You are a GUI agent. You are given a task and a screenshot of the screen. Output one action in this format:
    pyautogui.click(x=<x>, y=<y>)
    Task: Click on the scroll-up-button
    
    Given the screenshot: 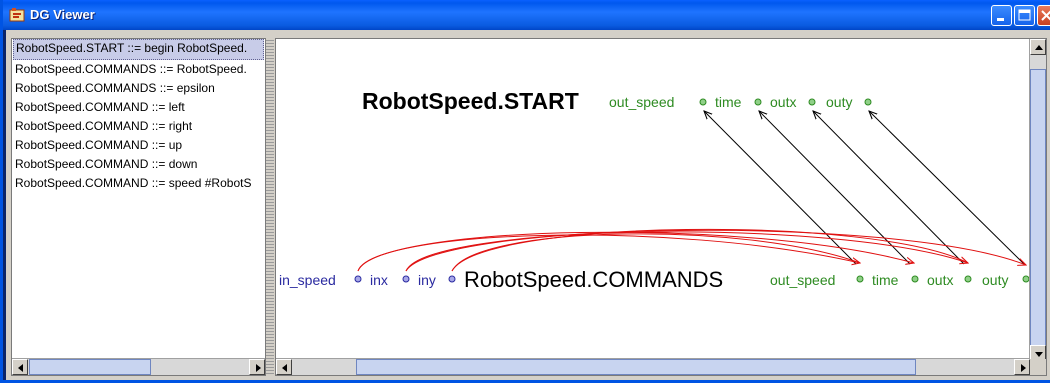 What is the action you would take?
    pyautogui.click(x=1038, y=47)
    